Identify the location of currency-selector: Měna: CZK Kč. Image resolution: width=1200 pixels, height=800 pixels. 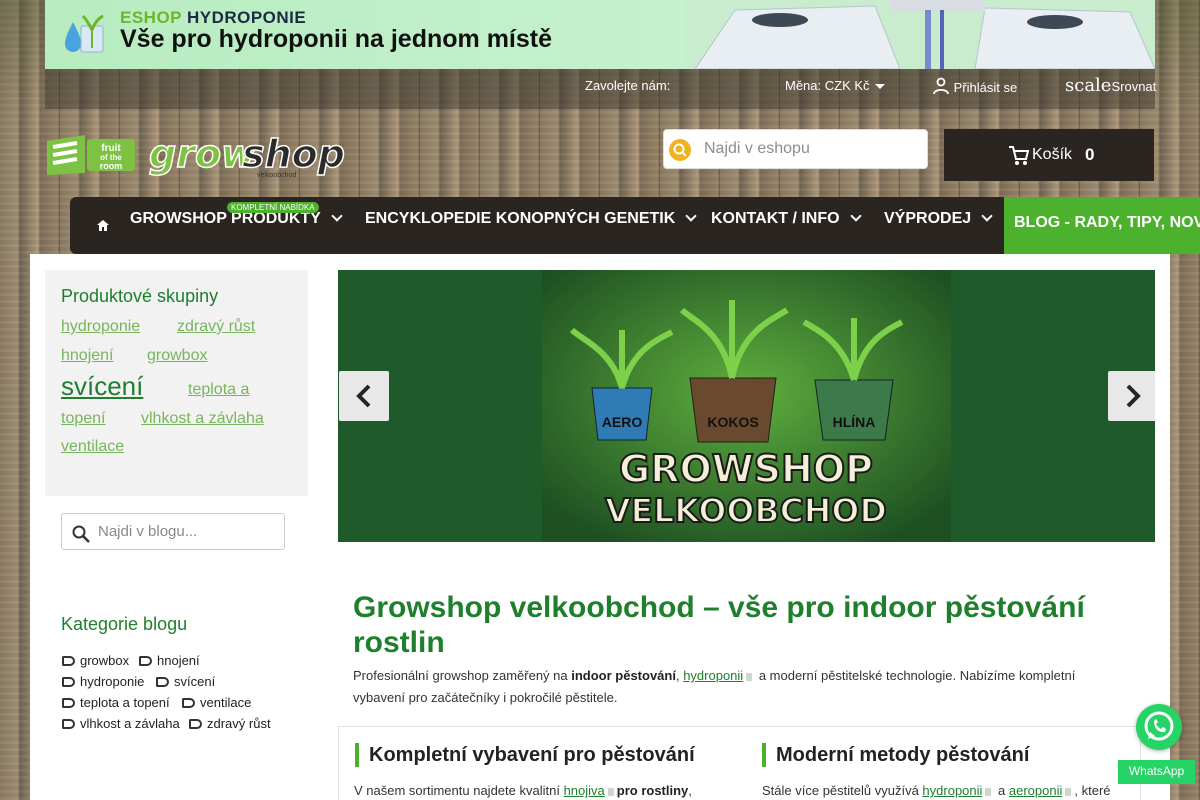
(835, 85).